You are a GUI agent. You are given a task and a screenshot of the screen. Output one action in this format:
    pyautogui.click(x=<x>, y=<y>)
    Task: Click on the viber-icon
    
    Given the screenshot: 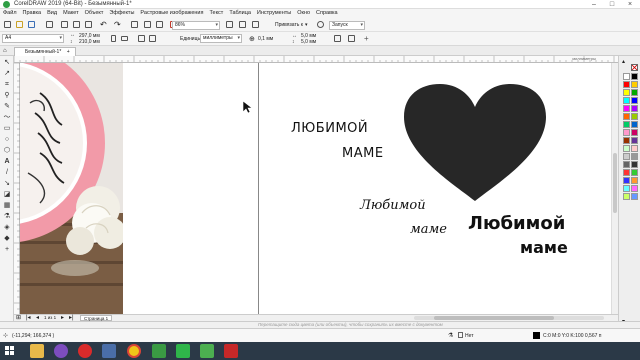 What is the action you would take?
    pyautogui.click(x=61, y=351)
    